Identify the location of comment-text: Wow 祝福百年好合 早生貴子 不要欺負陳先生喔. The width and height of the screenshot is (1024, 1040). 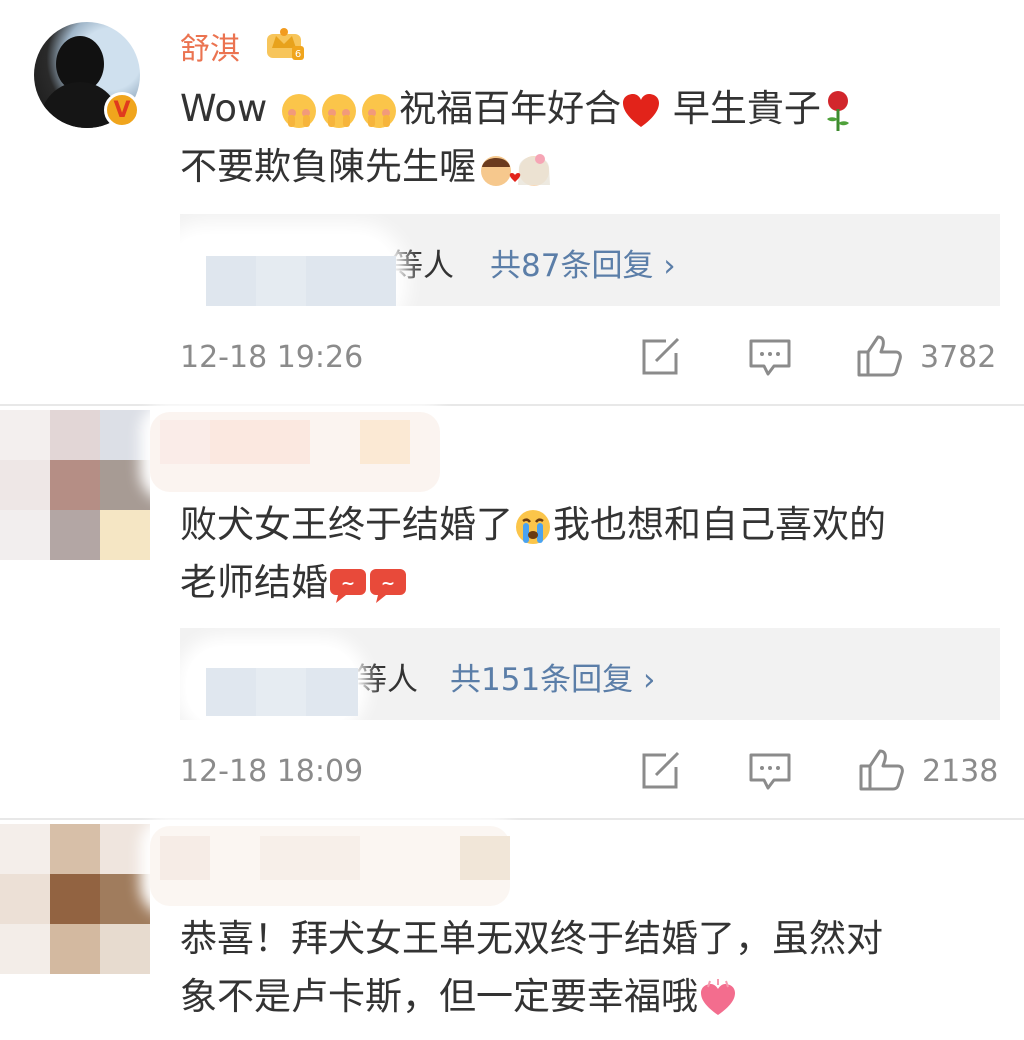
(595, 138).